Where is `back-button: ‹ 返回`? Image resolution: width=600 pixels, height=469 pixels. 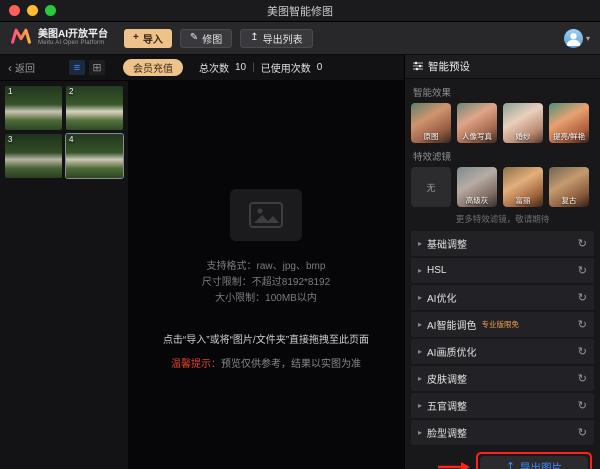
back-button: ‹ 返回 is located at coordinates (21, 68).